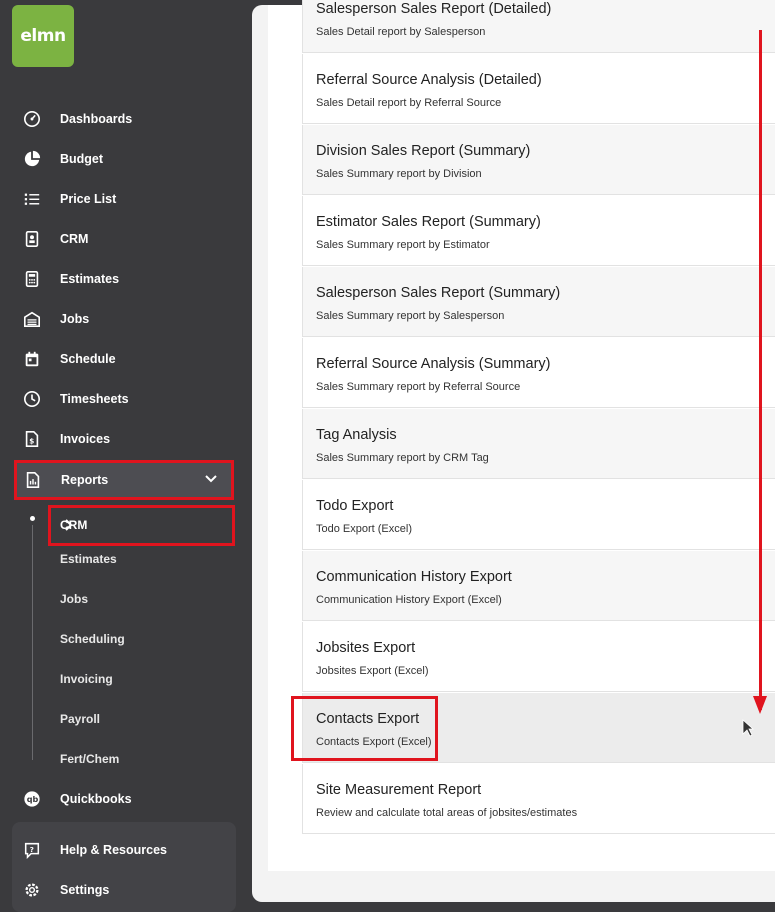 This screenshot has height=912, width=775. What do you see at coordinates (538, 515) in the screenshot?
I see `report-row: Todo Export Todo Export (Excel)` at bounding box center [538, 515].